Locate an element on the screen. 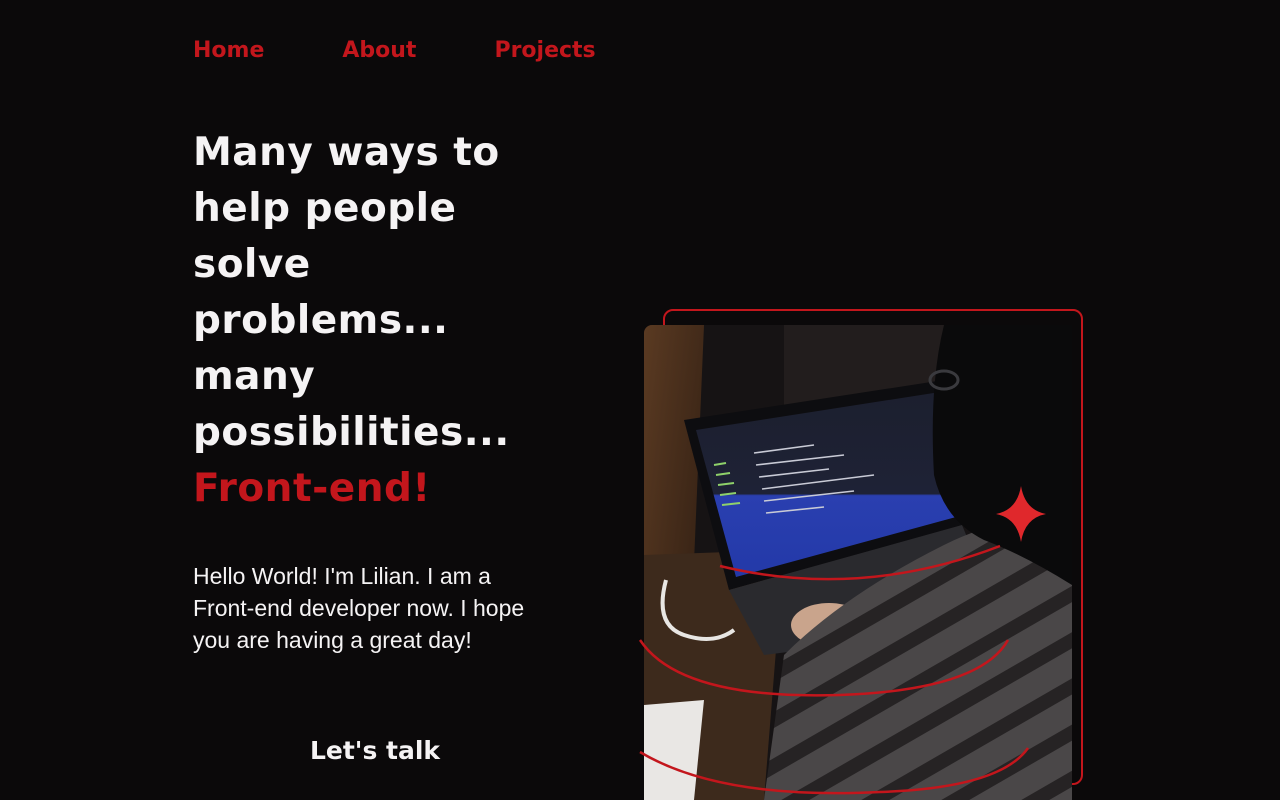 This screenshot has width=1280, height=800. headline-line: help people is located at coordinates (325, 208).